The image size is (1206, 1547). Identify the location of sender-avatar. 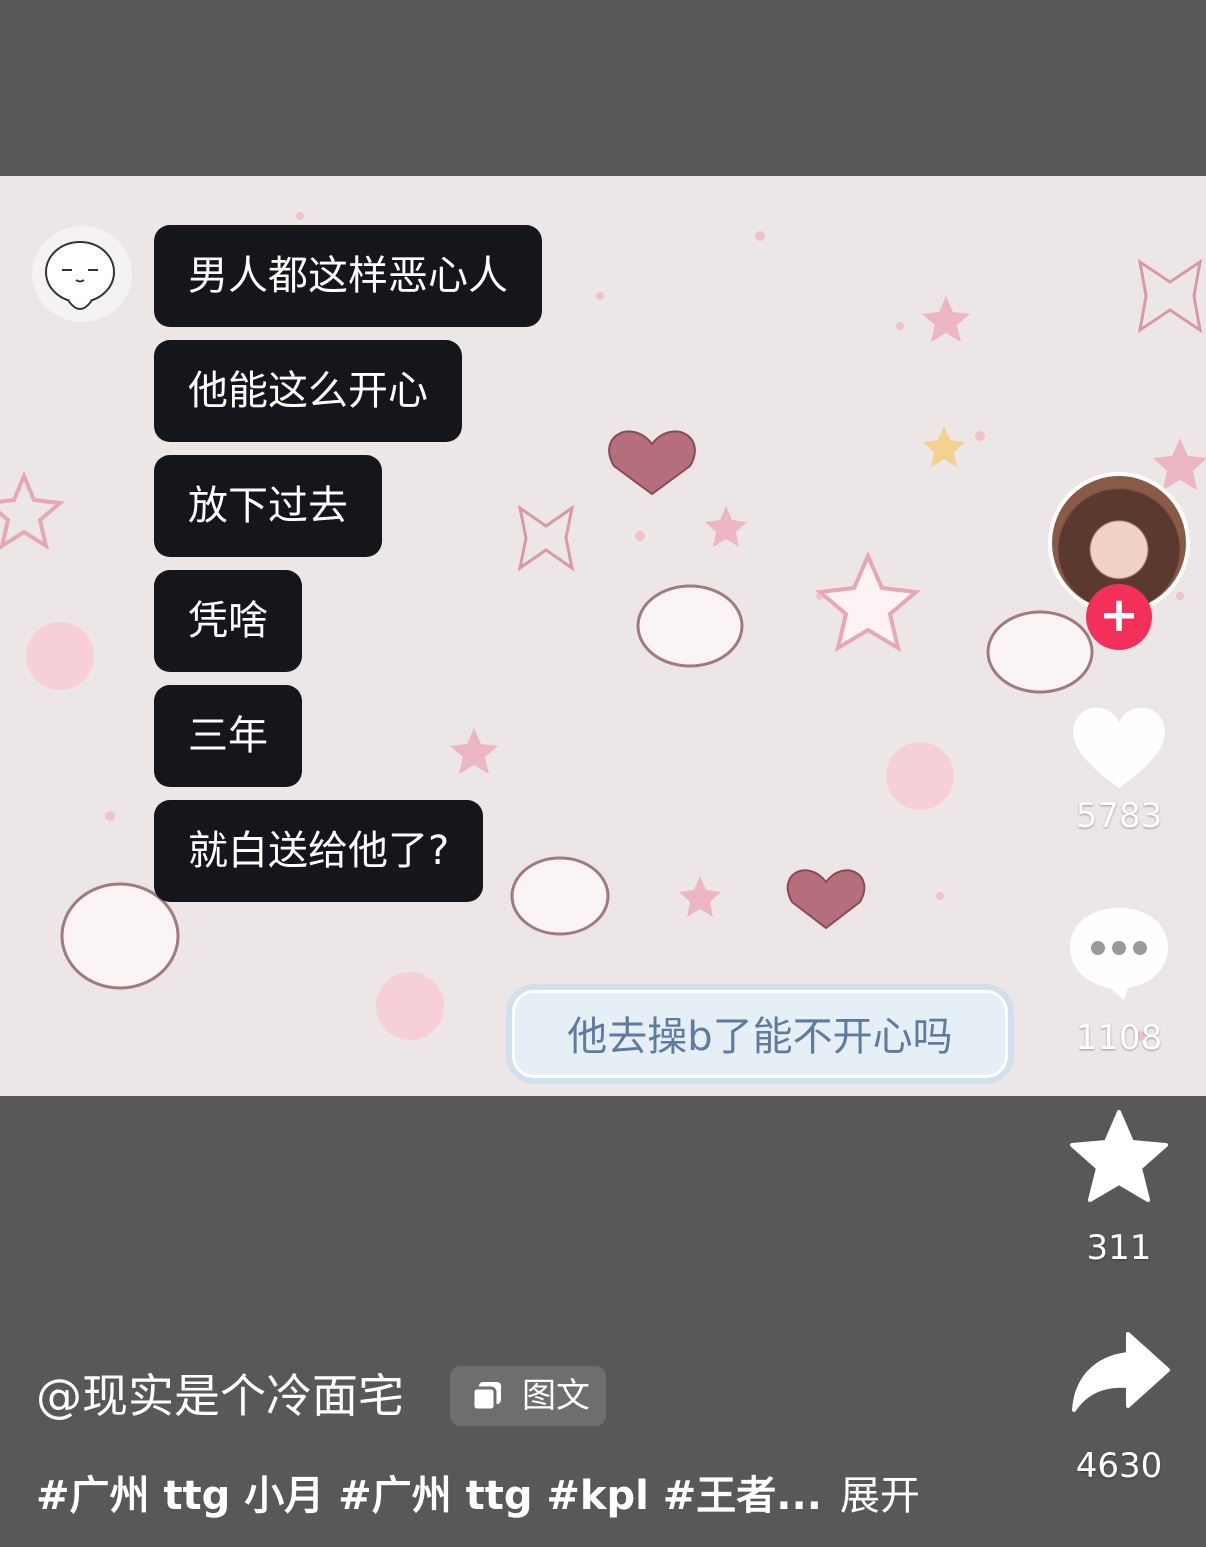
(82, 274).